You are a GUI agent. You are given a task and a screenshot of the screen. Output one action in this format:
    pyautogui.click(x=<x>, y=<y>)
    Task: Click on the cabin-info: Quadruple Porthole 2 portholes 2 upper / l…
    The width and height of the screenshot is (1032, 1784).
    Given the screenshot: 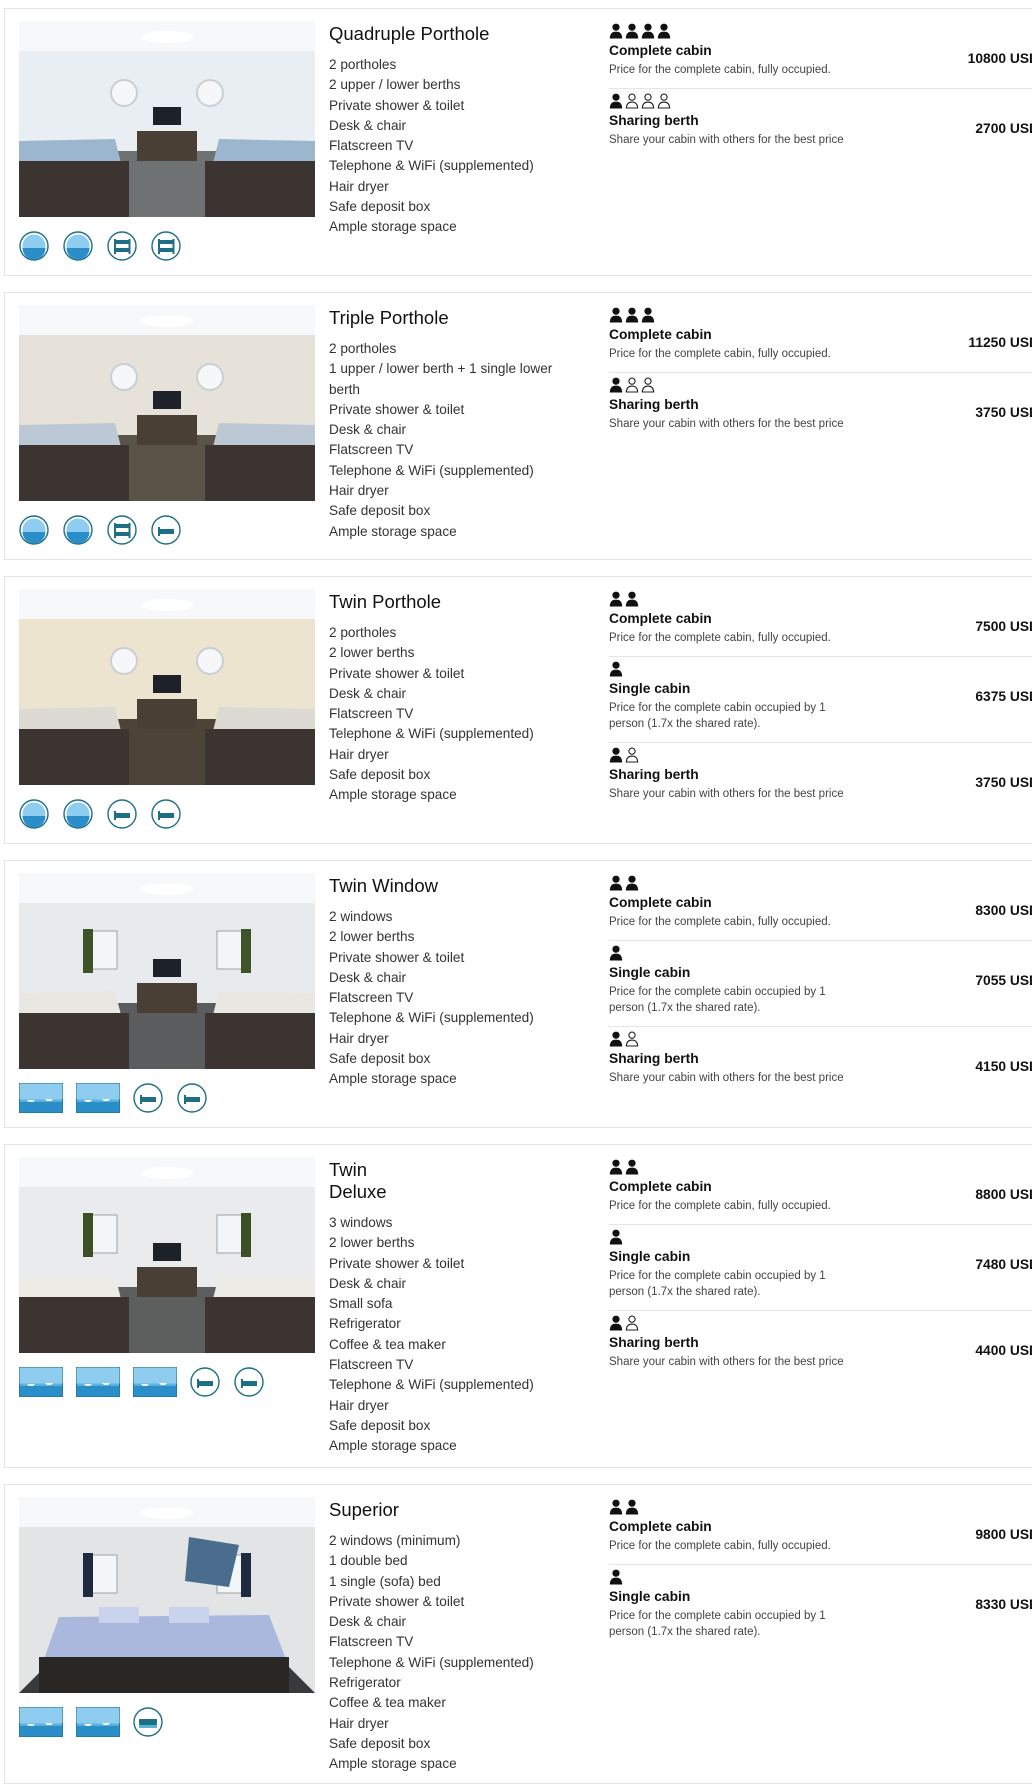 What is the action you would take?
    pyautogui.click(x=449, y=128)
    